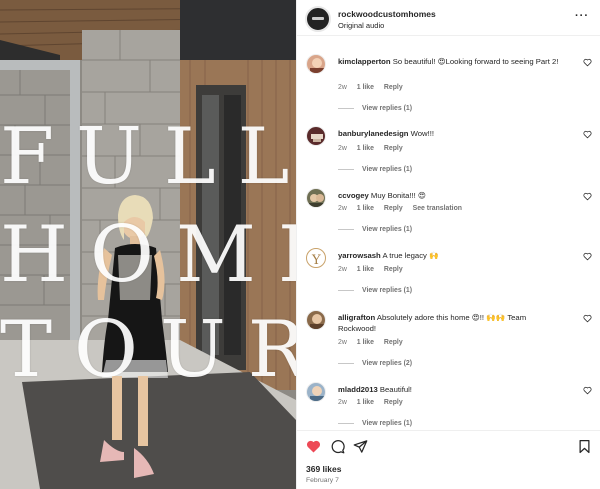 The height and width of the screenshot is (489, 600). What do you see at coordinates (353, 195) in the screenshot?
I see `comment-username: ccvogey` at bounding box center [353, 195].